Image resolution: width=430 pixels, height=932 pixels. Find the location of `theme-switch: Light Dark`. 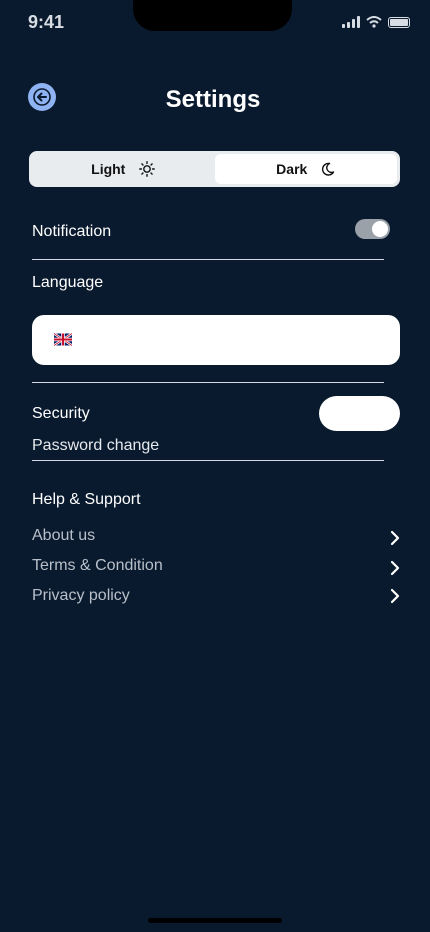

theme-switch: Light Dark is located at coordinates (214, 169).